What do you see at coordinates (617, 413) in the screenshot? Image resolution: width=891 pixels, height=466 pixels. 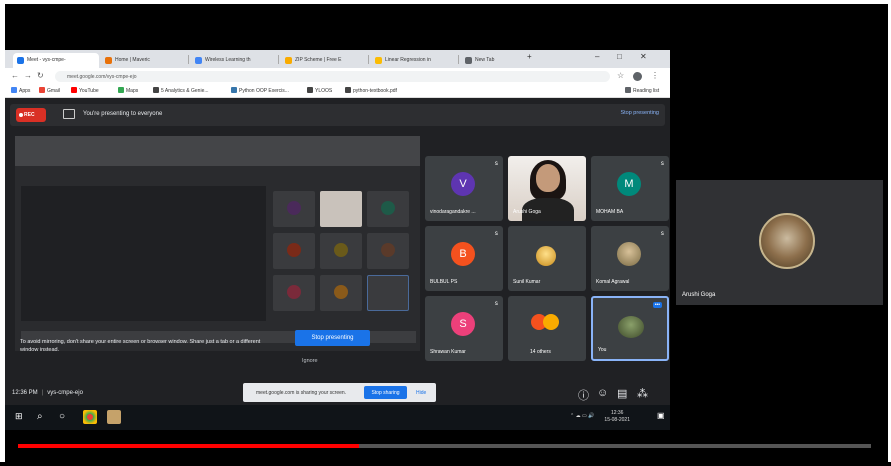 I see `clock-time: 12:36` at bounding box center [617, 413].